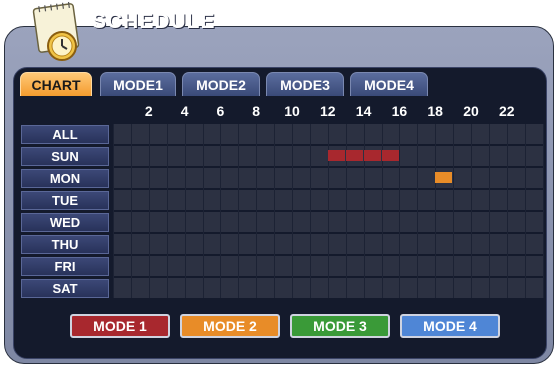 This screenshot has width=556, height=366. I want to click on day-label-sat: SAT, so click(65, 288).